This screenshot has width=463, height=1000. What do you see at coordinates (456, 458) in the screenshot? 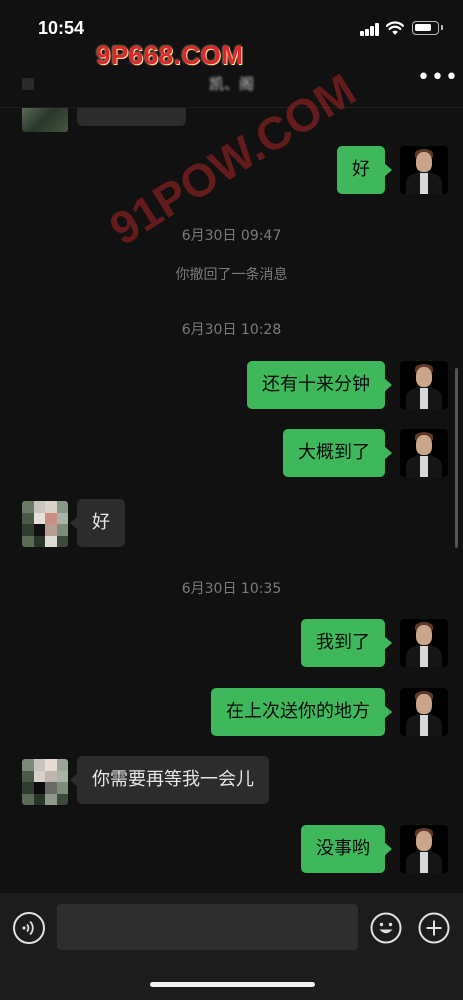
I see `scrollbar` at bounding box center [456, 458].